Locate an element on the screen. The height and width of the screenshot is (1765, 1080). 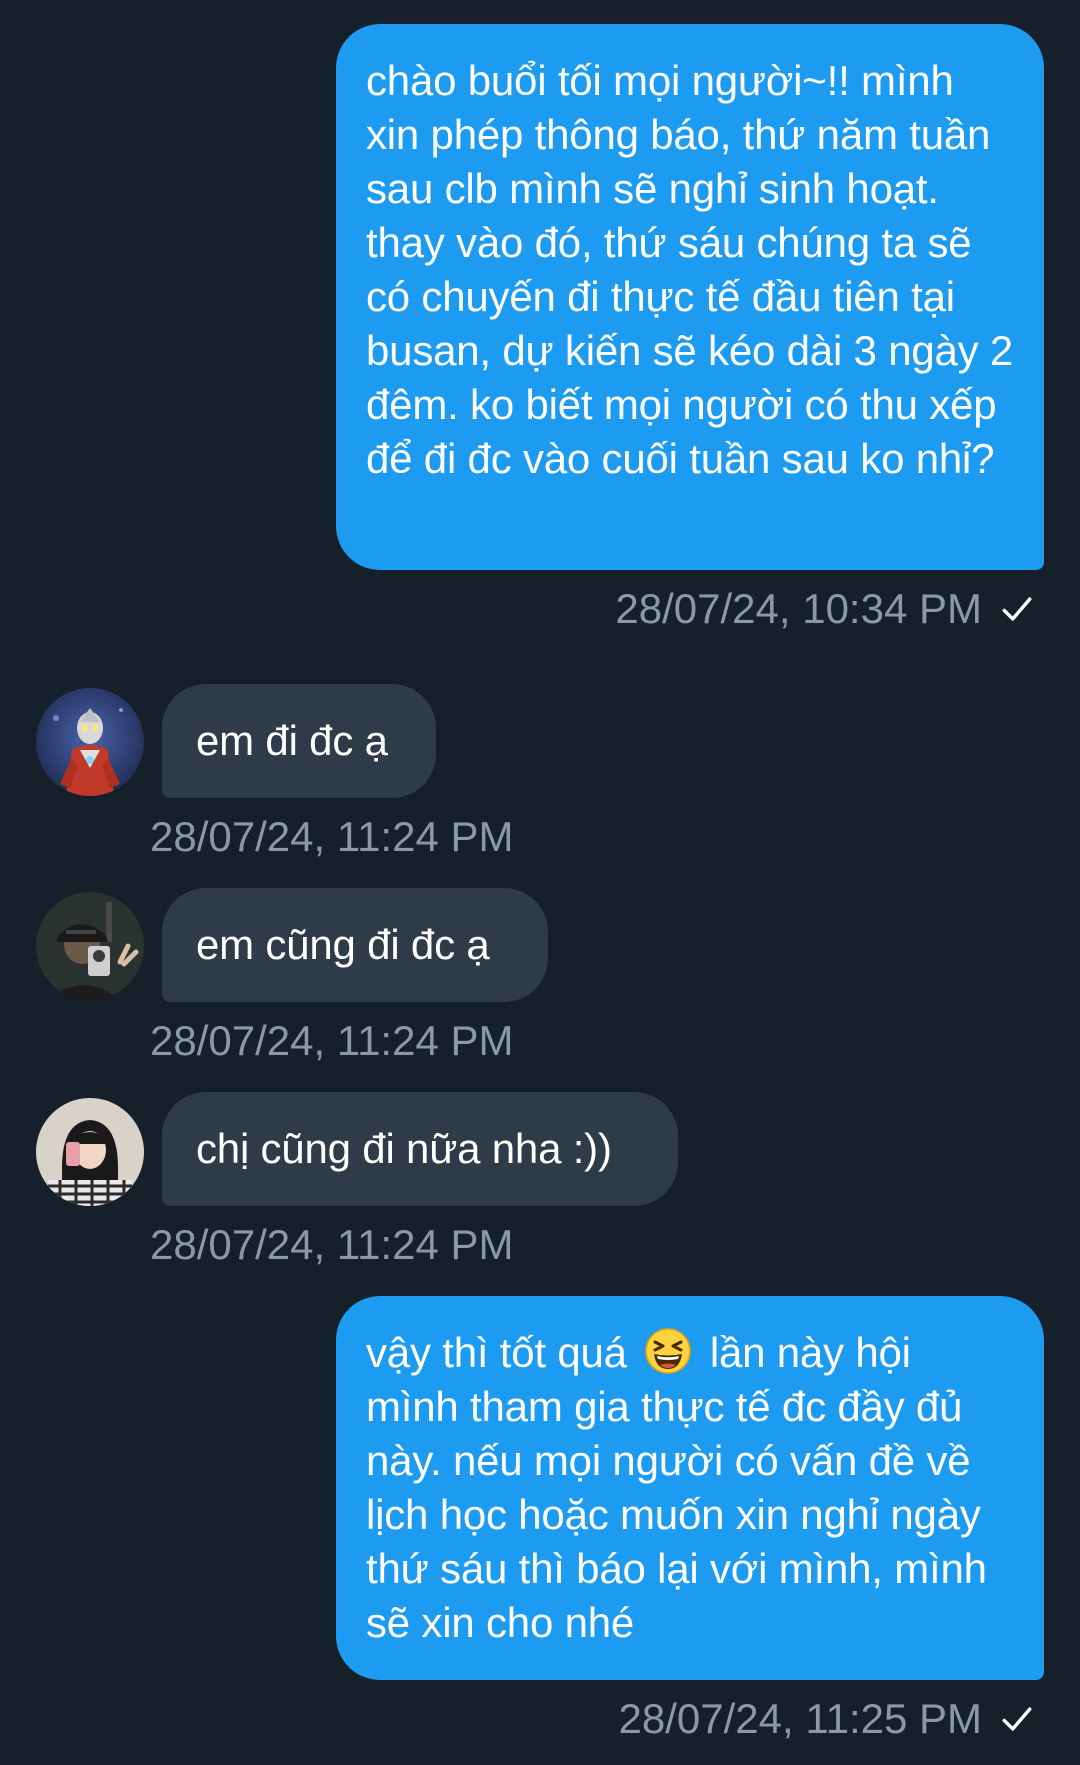
message-timestamp: 28/07/24, 10:34 PM is located at coordinates (824, 609).